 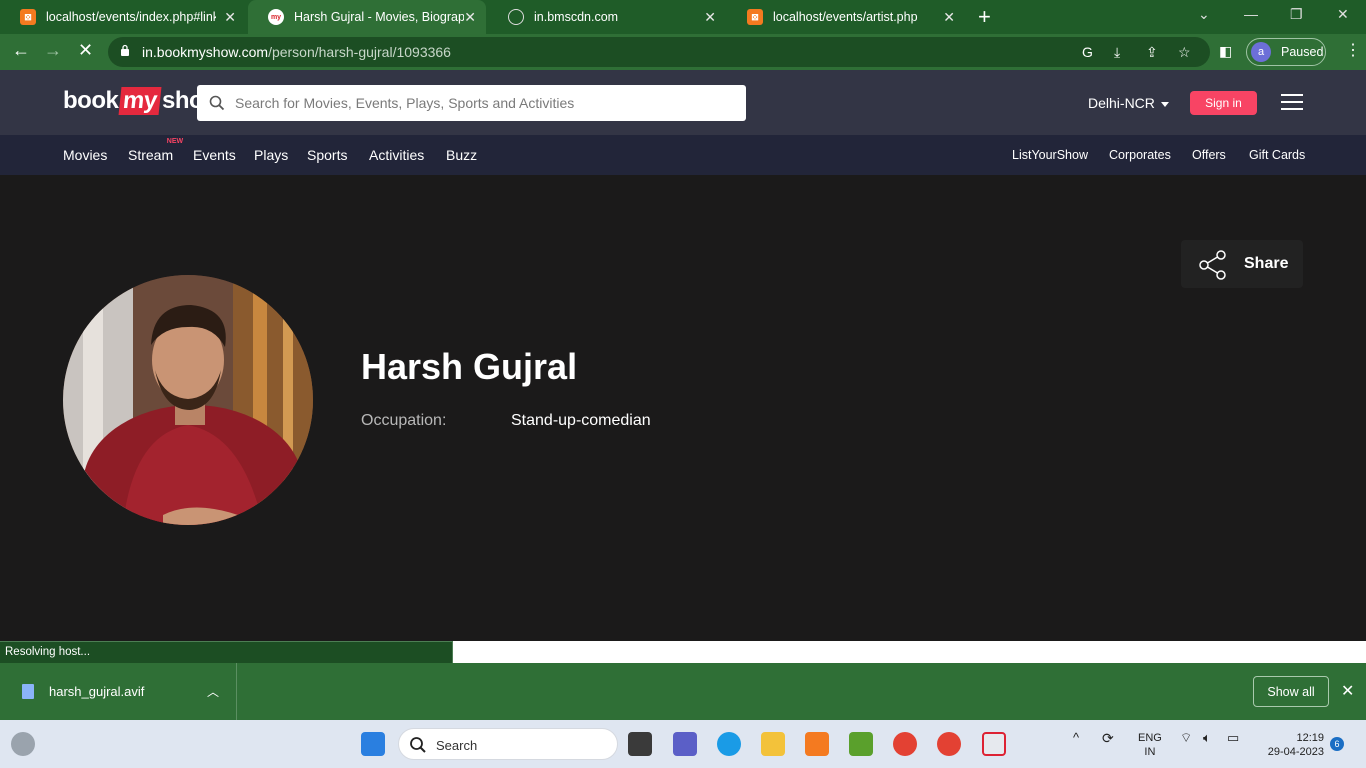 What do you see at coordinates (131, 17) in the screenshot?
I see `tab-title: localhost/events/index.php#link` at bounding box center [131, 17].